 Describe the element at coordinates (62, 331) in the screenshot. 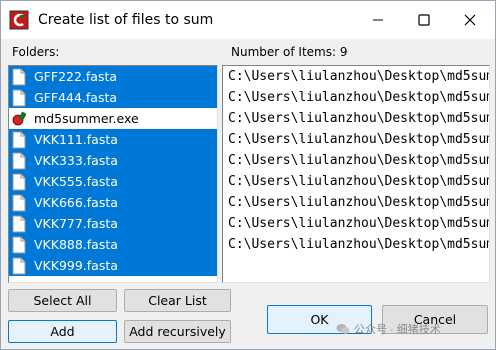

I see `add-button: Add` at that location.